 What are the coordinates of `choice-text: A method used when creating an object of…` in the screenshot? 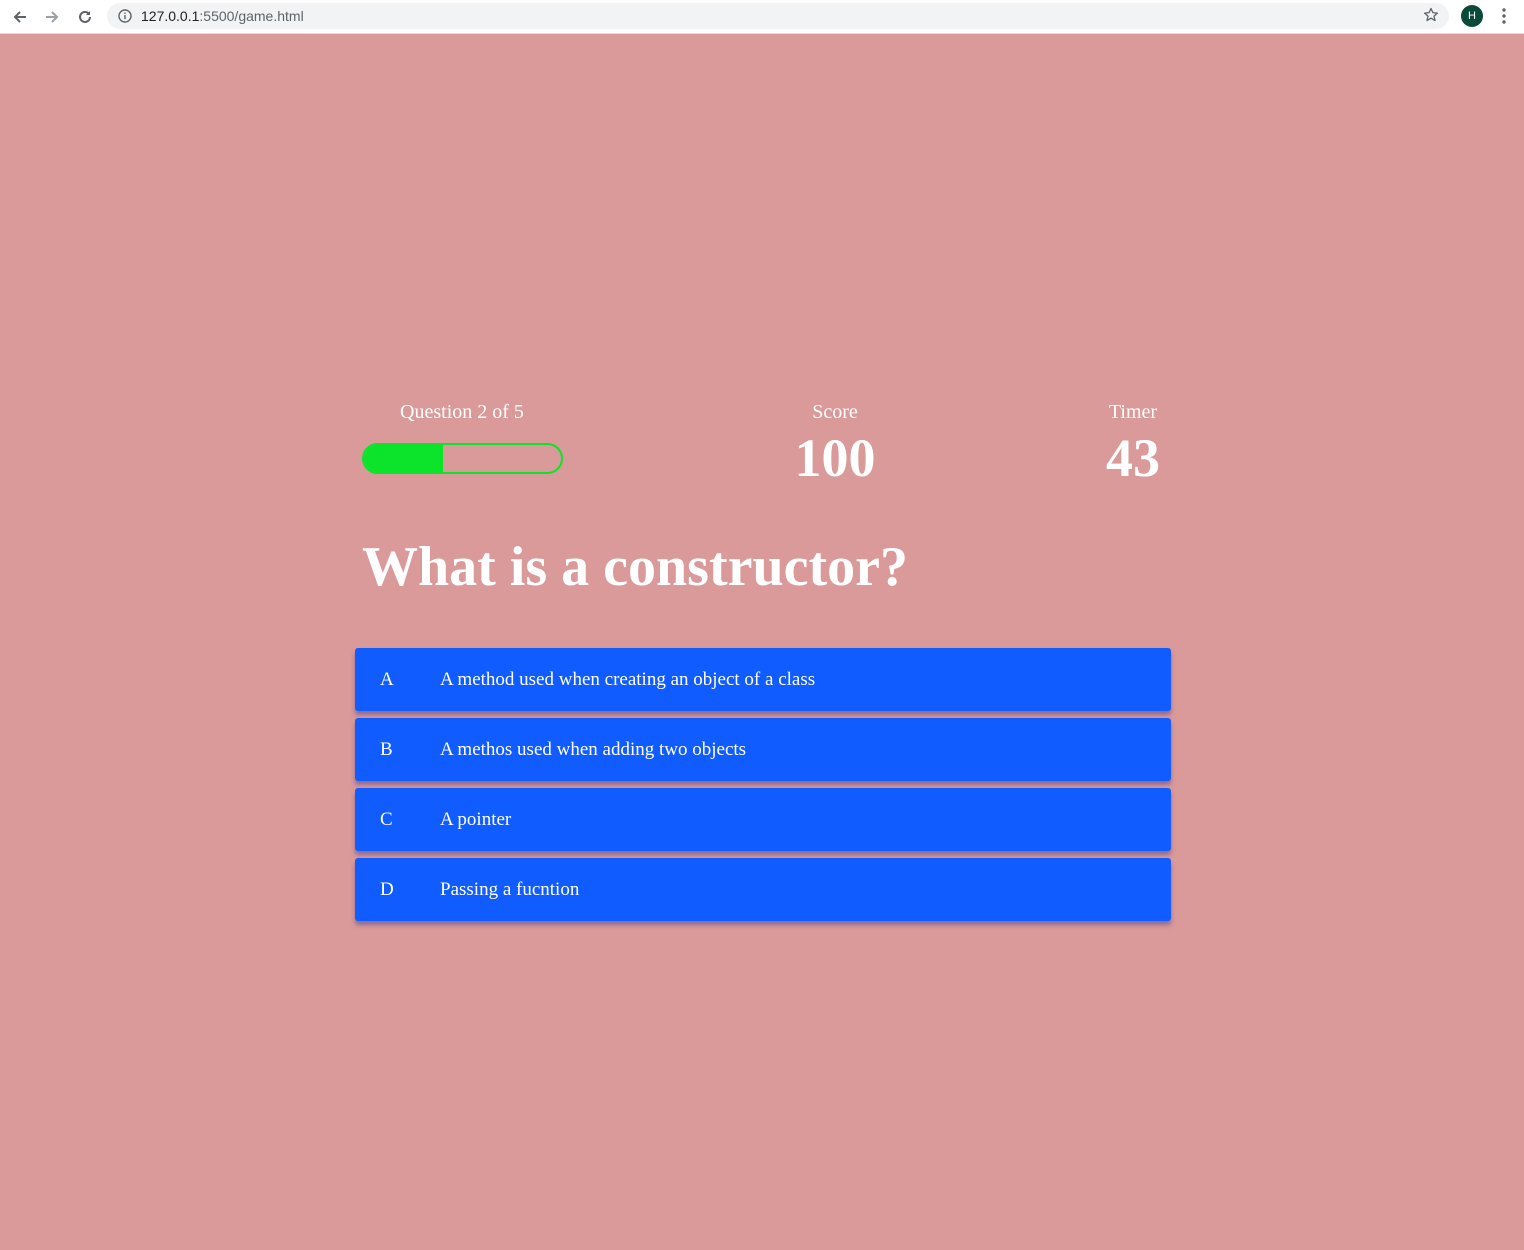 It's located at (628, 679).